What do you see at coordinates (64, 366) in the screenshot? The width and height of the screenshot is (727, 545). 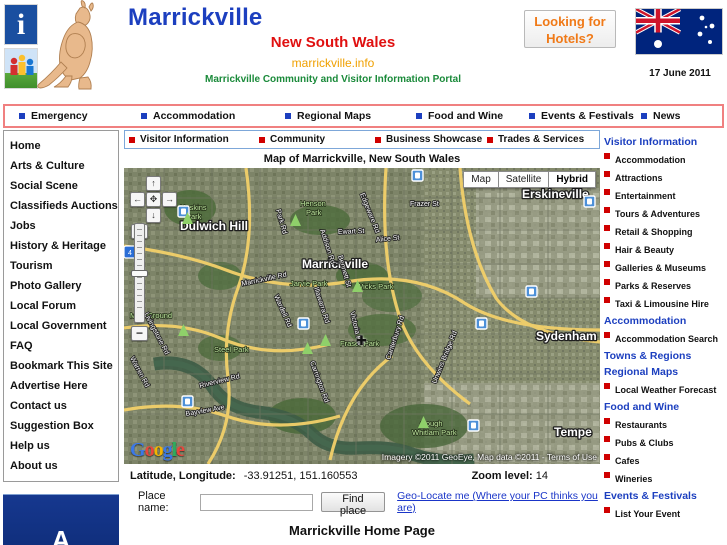 I see `sidebar-item-bookmark-this-site: Bookmark This Site` at bounding box center [64, 366].